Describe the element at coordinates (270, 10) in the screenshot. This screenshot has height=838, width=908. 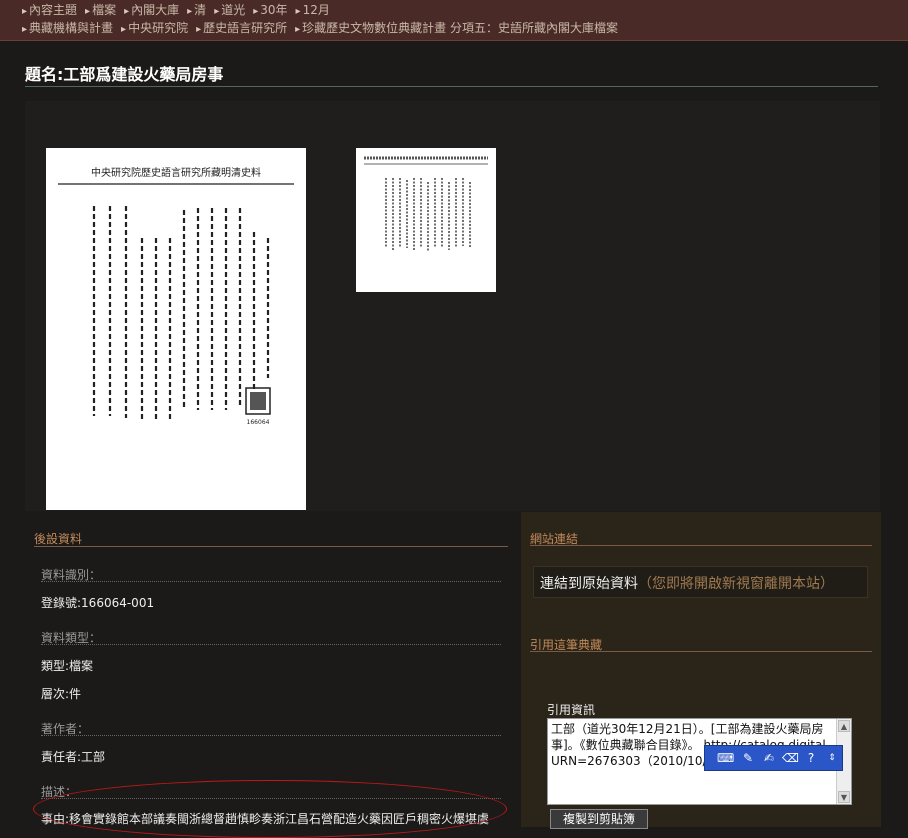
I see `breadcrumb-link: 30年` at that location.